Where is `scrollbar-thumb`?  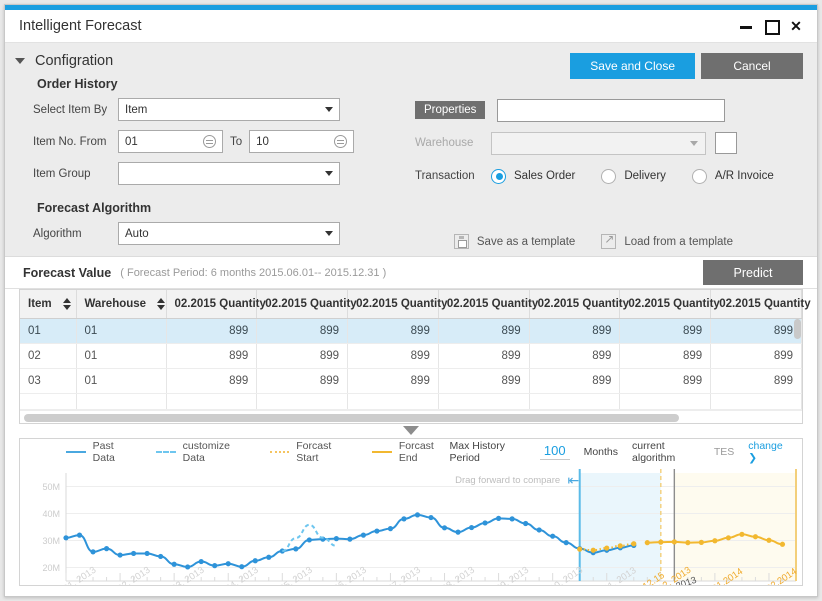 scrollbar-thumb is located at coordinates (351, 417).